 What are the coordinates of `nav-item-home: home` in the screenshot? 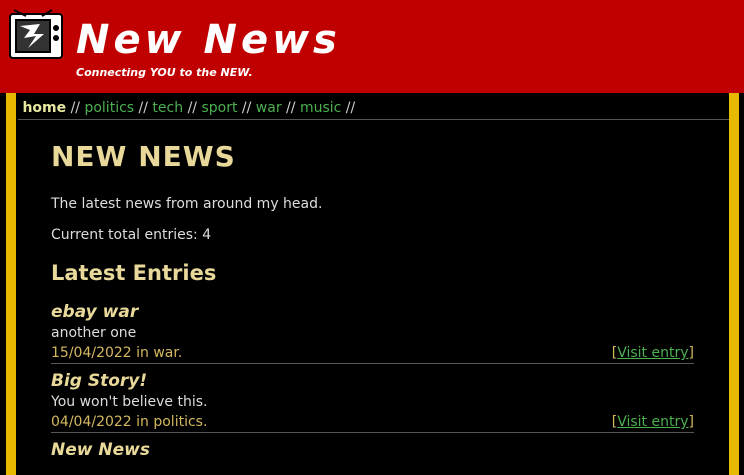 It's located at (44, 108).